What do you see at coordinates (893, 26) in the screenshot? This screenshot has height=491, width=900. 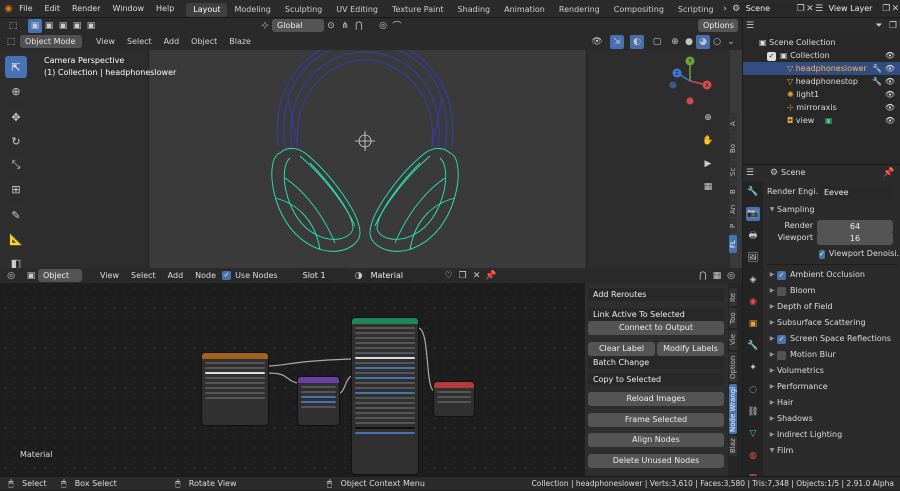 I see `new-collection-icon: ❐` at bounding box center [893, 26].